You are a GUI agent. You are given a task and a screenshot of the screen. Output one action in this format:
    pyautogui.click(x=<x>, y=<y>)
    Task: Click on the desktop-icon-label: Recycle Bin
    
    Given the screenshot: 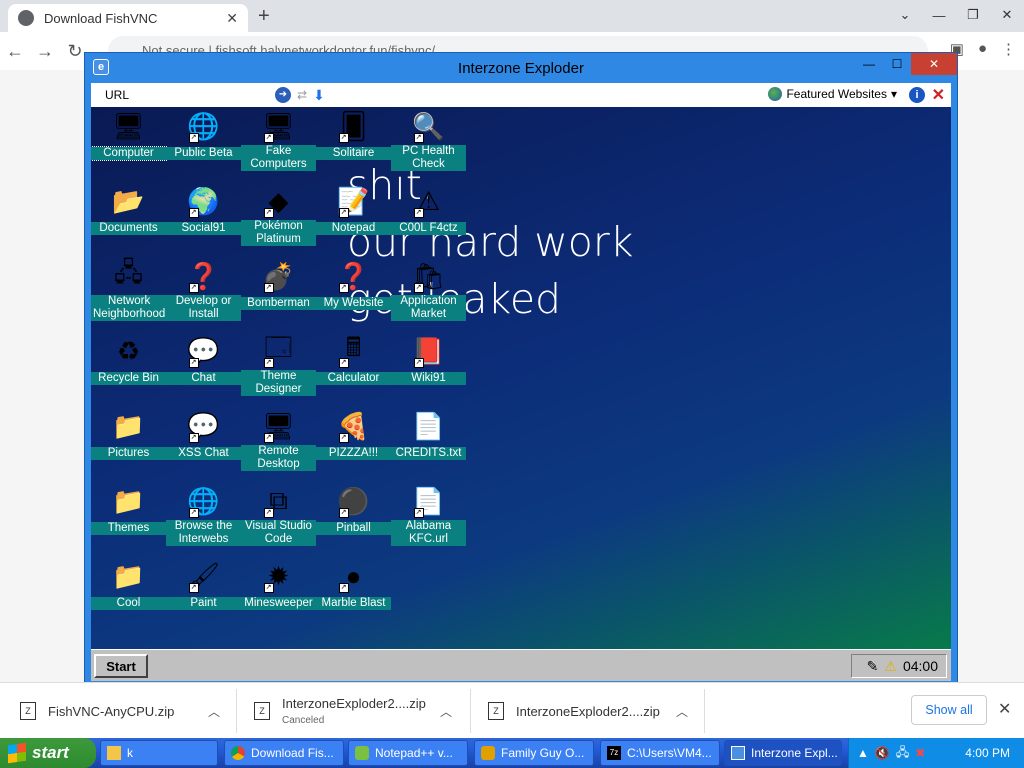 What is the action you would take?
    pyautogui.click(x=128, y=378)
    